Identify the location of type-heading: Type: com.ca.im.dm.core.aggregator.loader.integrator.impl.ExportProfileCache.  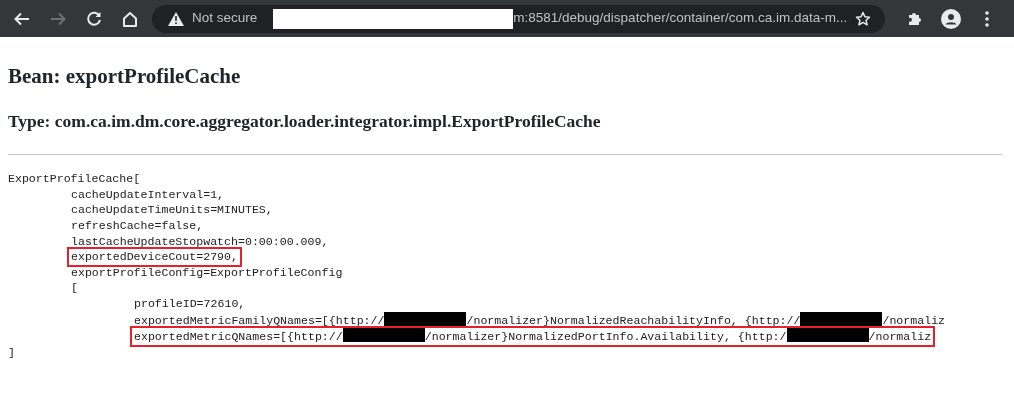
(305, 122).